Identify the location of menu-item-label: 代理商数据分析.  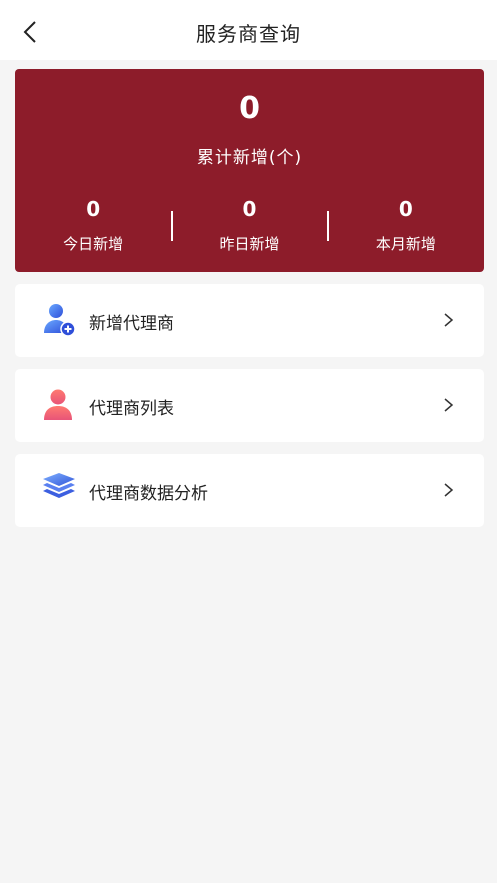
(148, 494).